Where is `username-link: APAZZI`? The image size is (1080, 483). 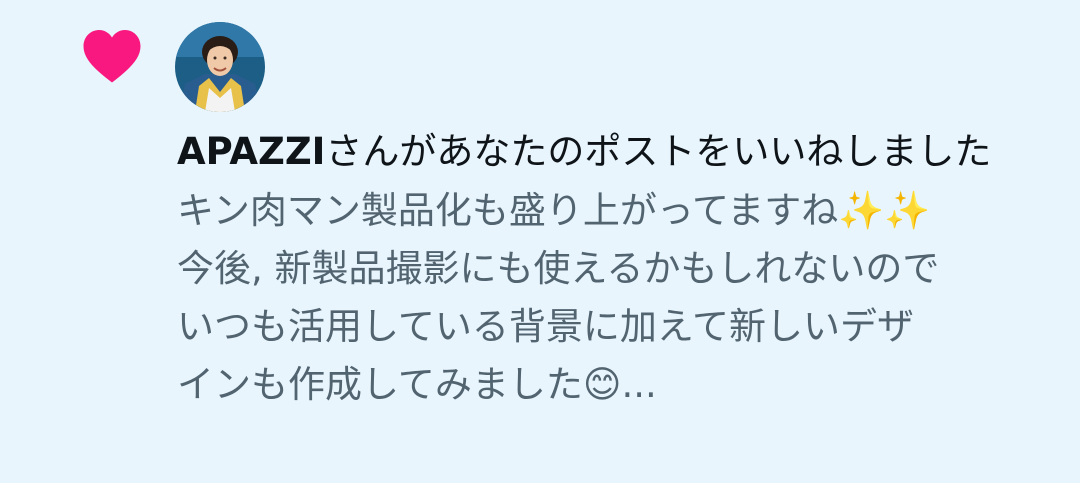
username-link: APAZZI is located at coordinates (251, 151).